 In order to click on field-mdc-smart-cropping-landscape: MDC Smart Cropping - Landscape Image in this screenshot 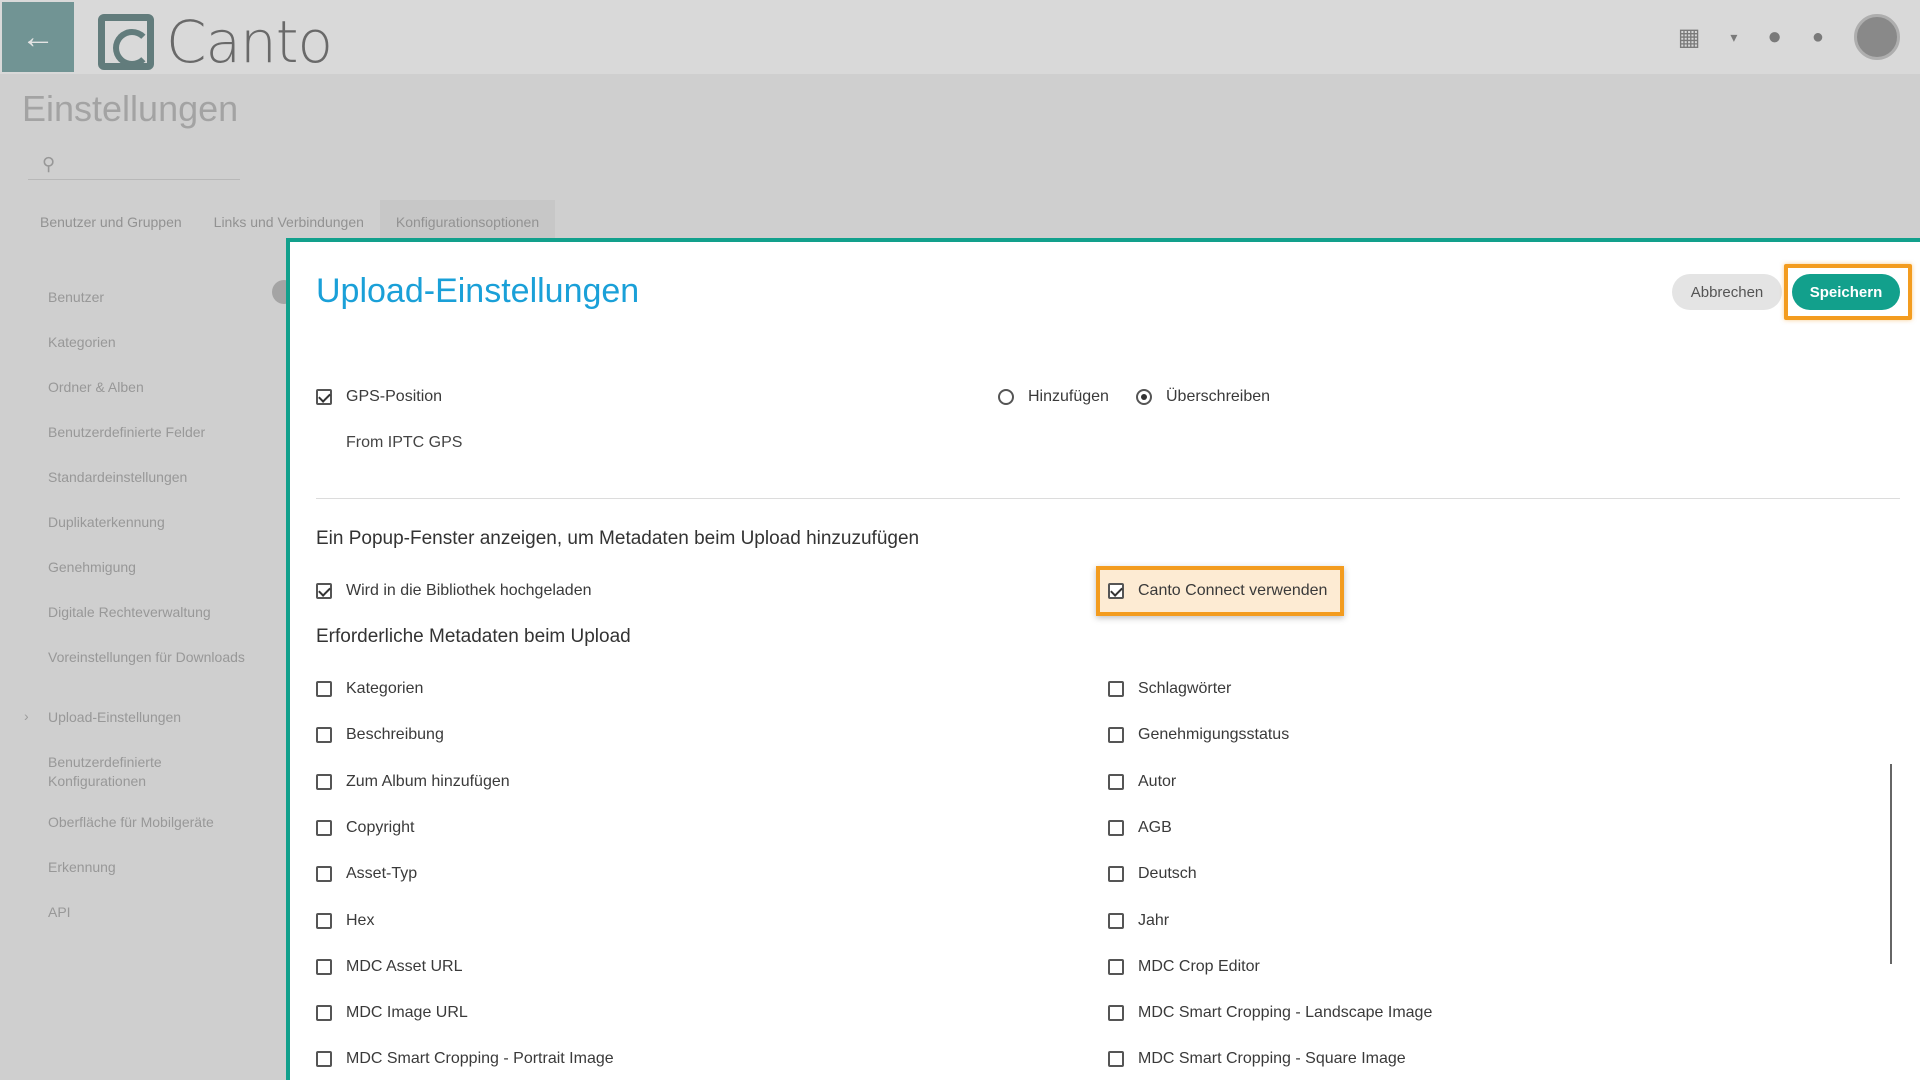, I will do `click(1270, 1013)`.